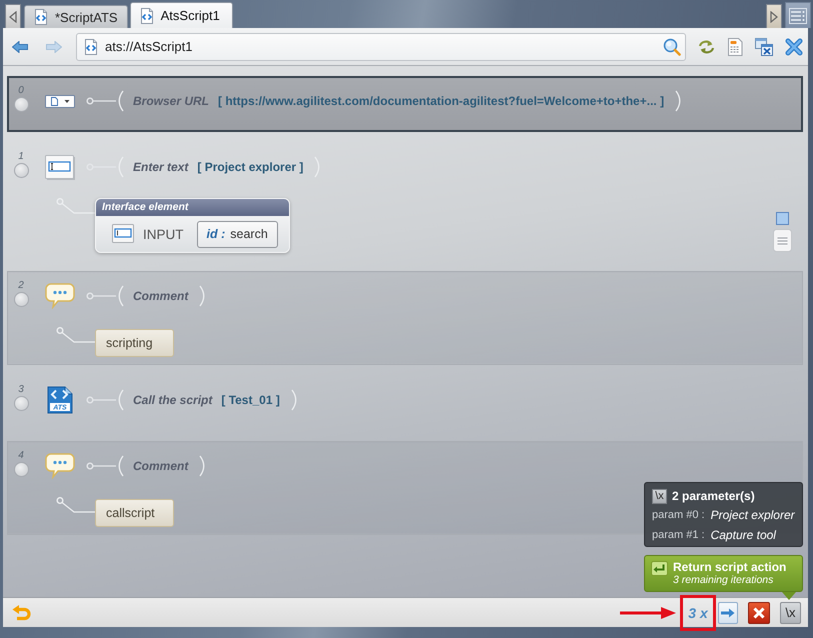 This screenshot has width=813, height=638. Describe the element at coordinates (237, 234) in the screenshot. I see `locator-chip: id : search` at that location.